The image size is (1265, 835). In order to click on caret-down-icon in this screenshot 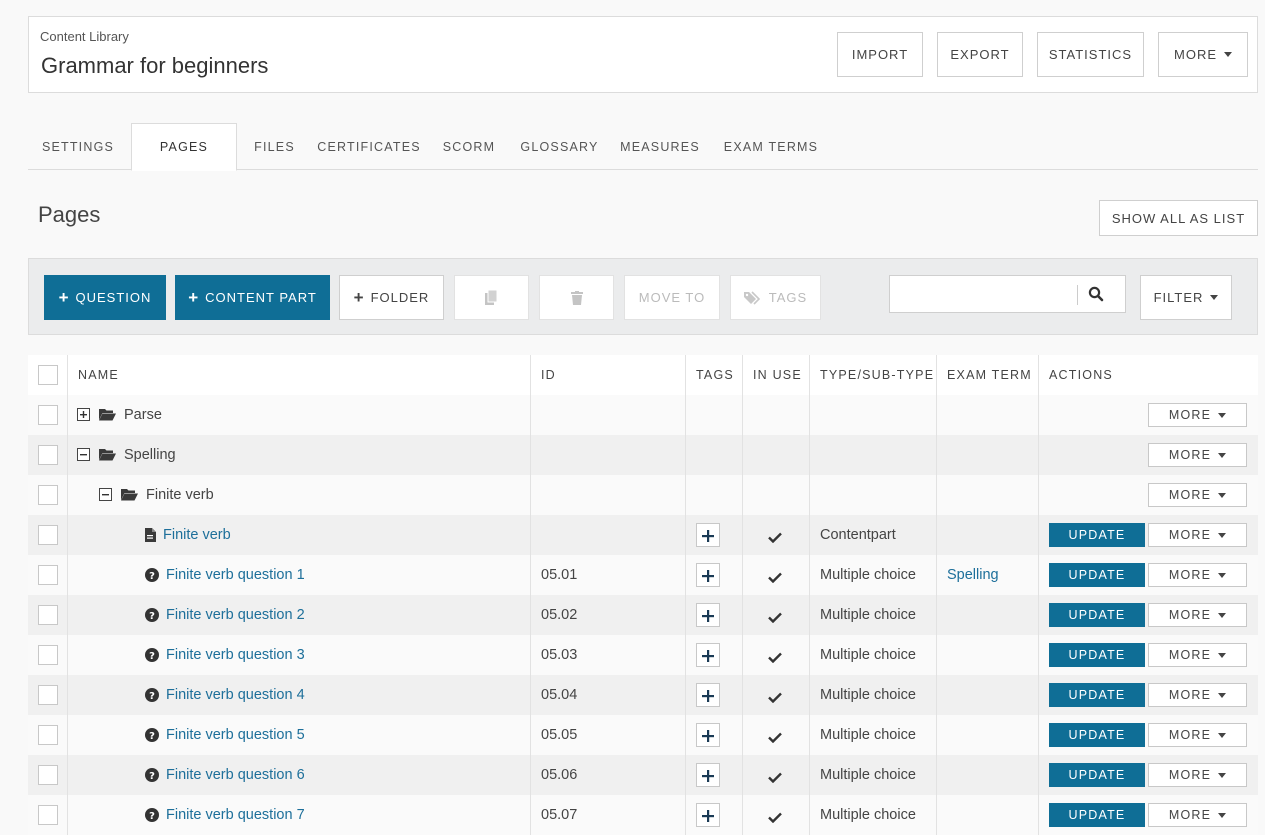, I will do `click(1222, 815)`.